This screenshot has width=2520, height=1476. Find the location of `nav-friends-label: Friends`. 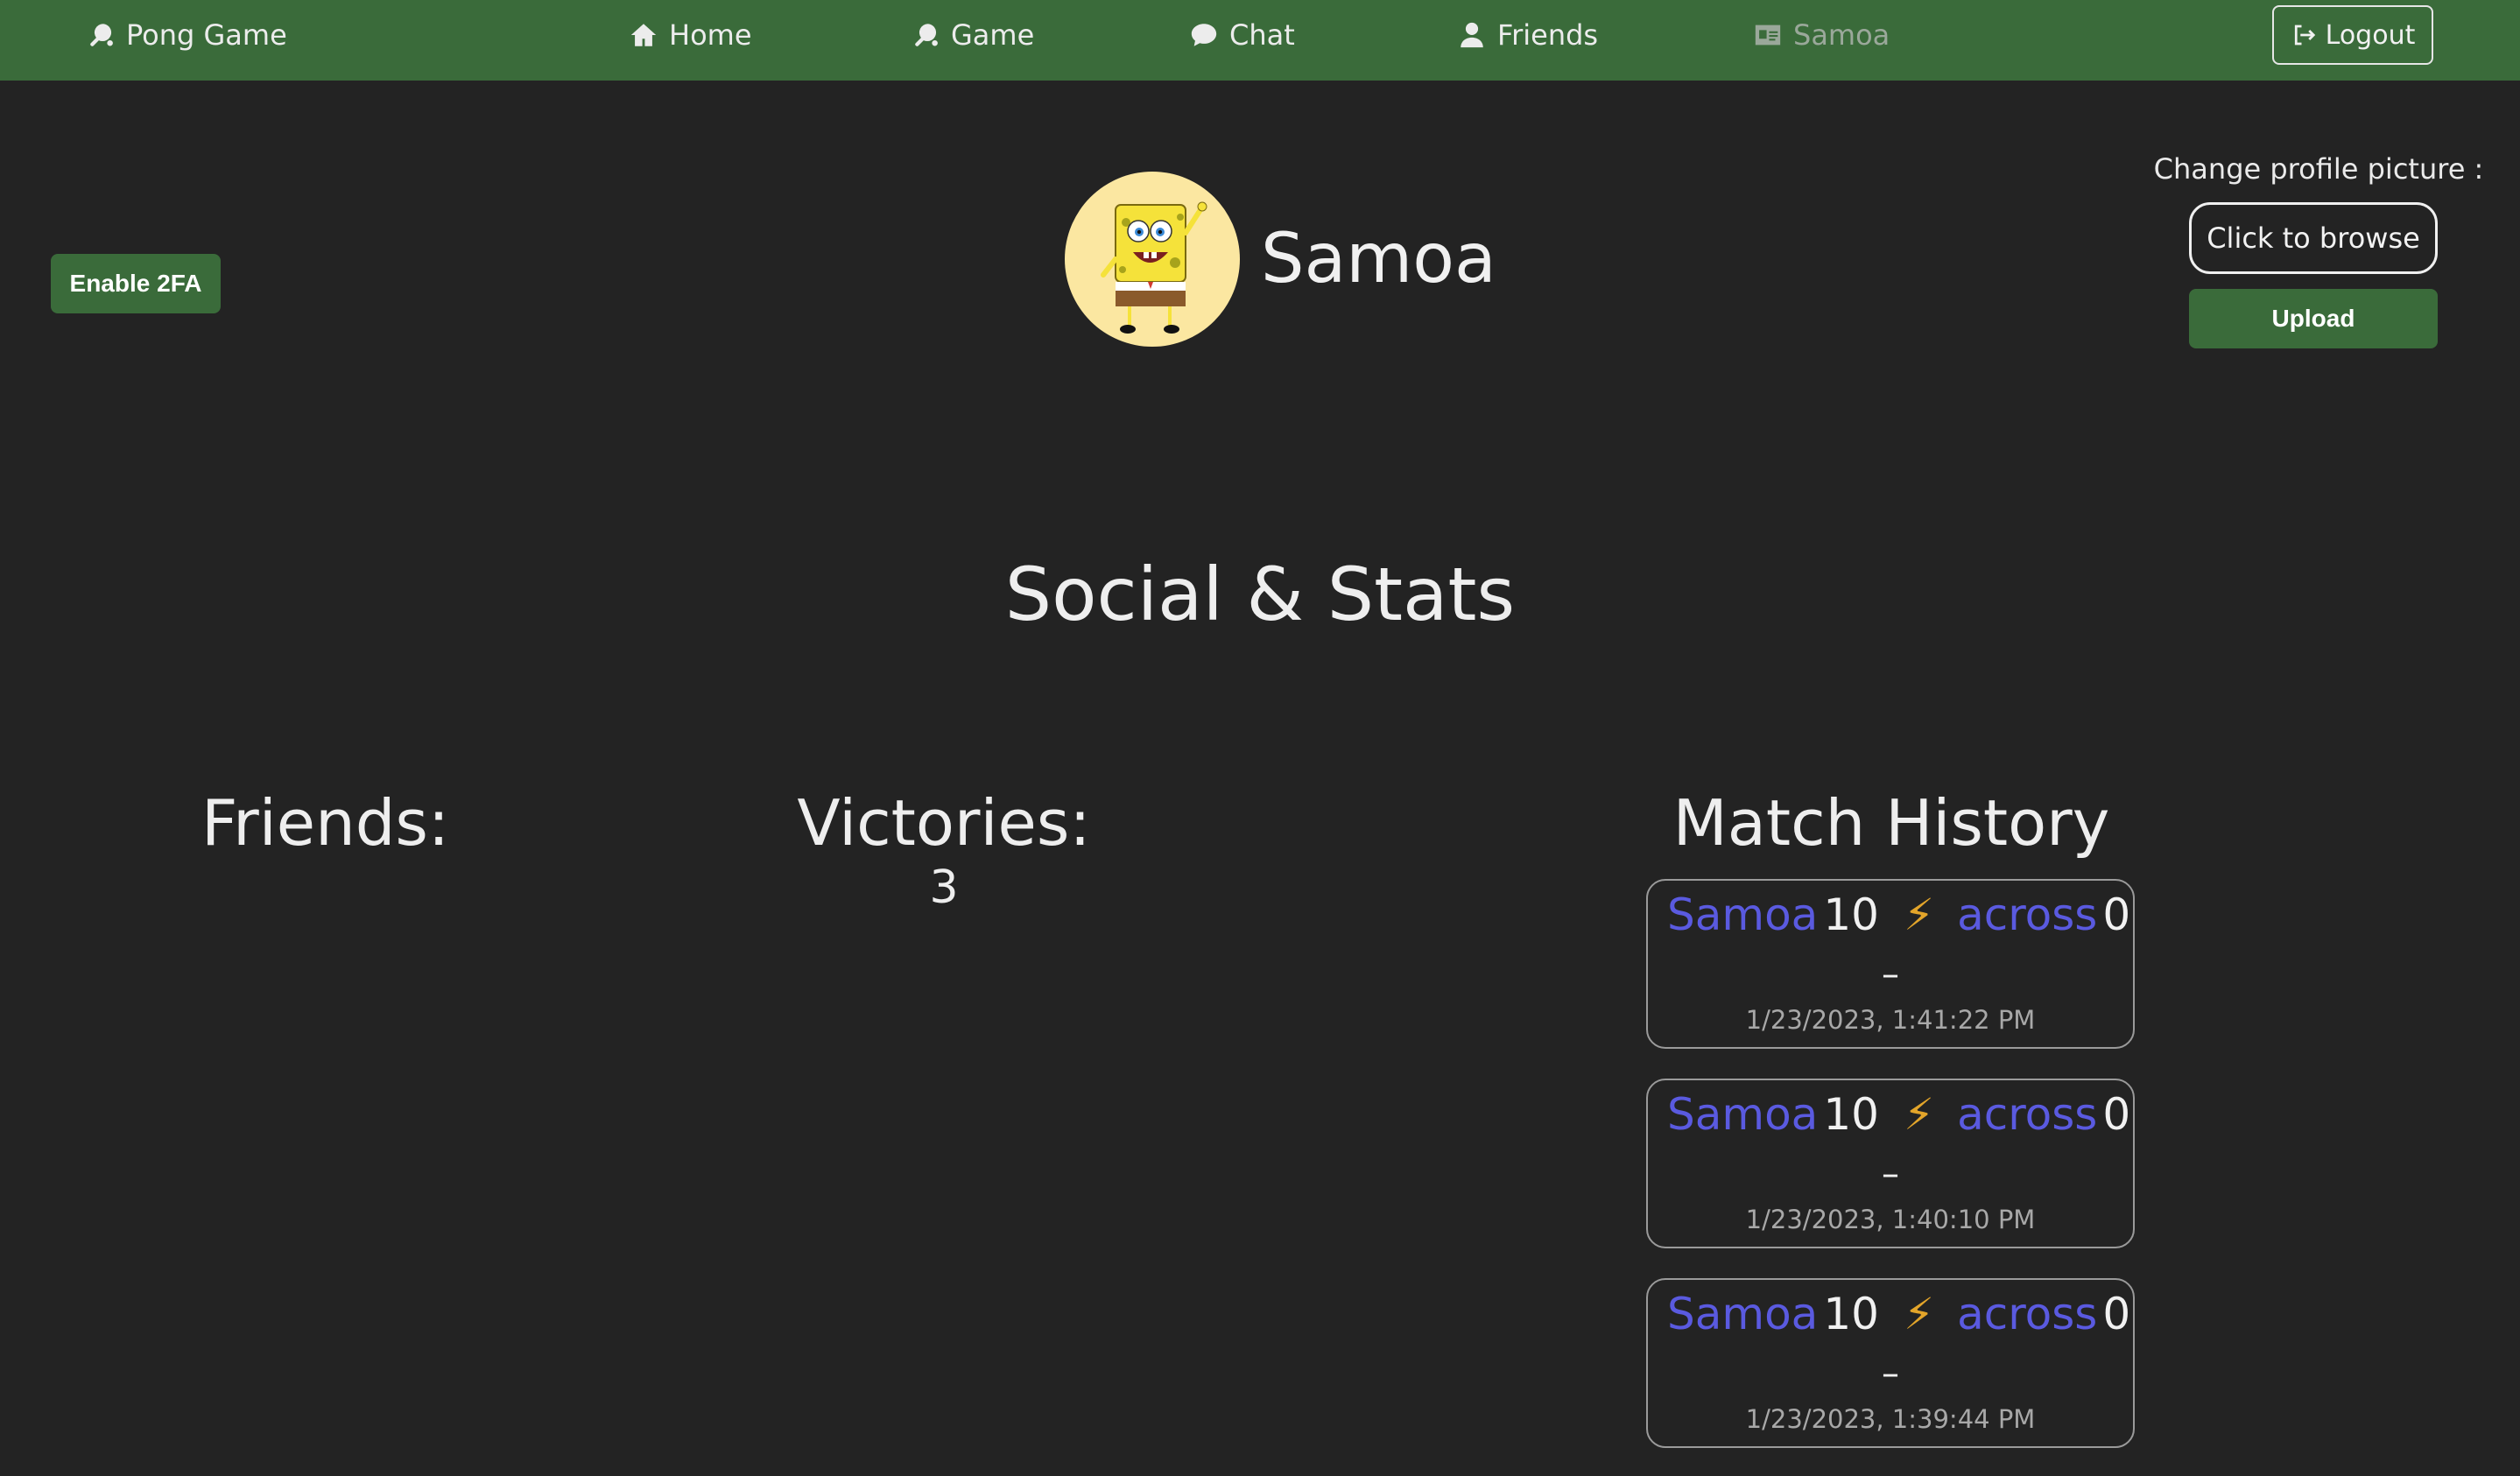

nav-friends-label: Friends is located at coordinates (1548, 35).